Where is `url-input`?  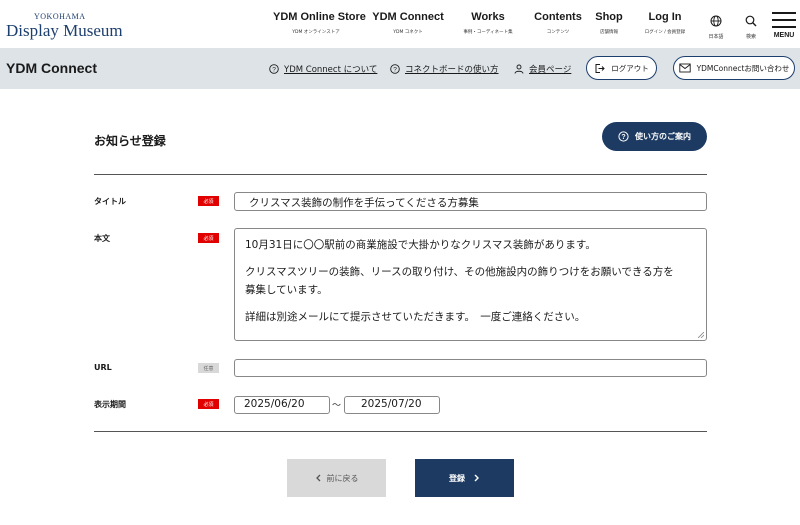
url-input is located at coordinates (470, 368).